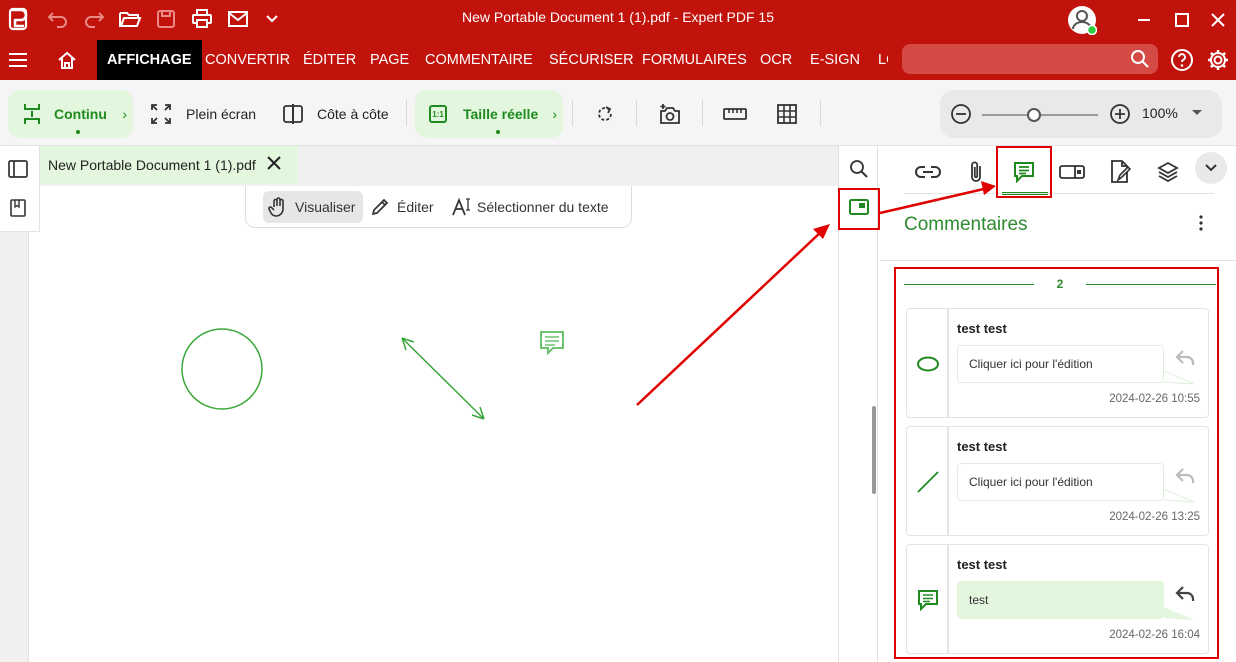 The image size is (1236, 662). I want to click on annotation-arrows, so click(816, 293).